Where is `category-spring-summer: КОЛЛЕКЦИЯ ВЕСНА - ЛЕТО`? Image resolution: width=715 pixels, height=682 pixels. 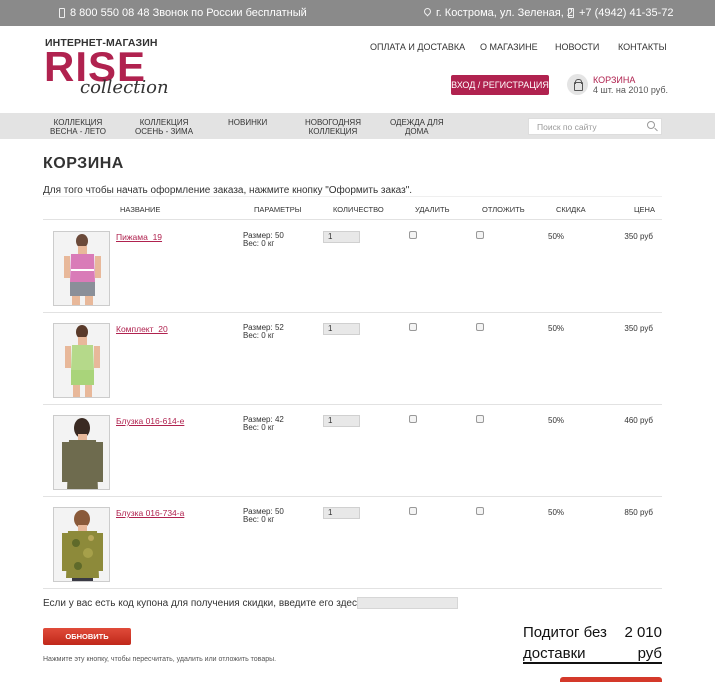 category-spring-summer: КОЛЛЕКЦИЯ ВЕСНА - ЛЕТО is located at coordinates (78, 127).